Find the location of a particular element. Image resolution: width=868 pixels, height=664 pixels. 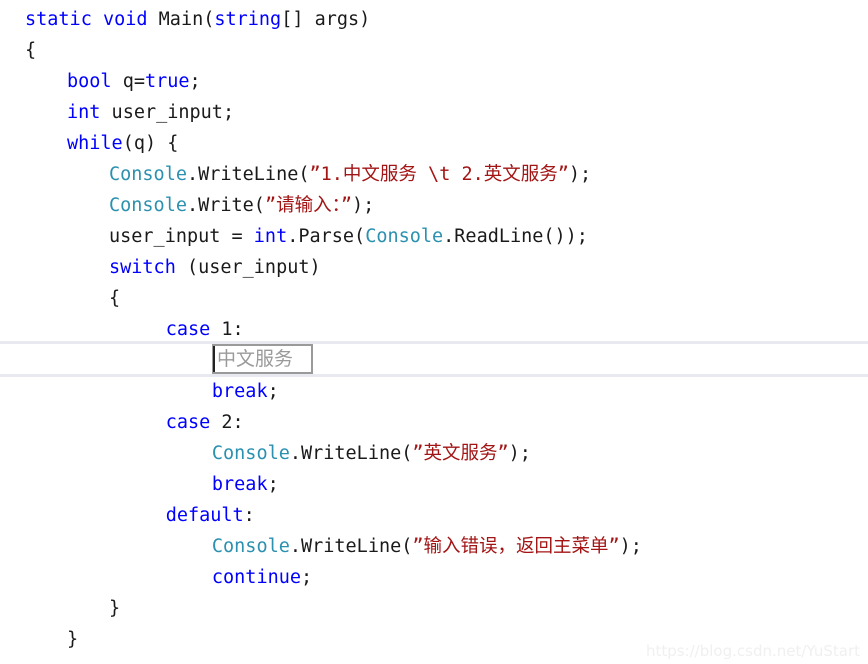

code-line-content: Console.WriteLine(”英文服务”); is located at coordinates (371, 453).